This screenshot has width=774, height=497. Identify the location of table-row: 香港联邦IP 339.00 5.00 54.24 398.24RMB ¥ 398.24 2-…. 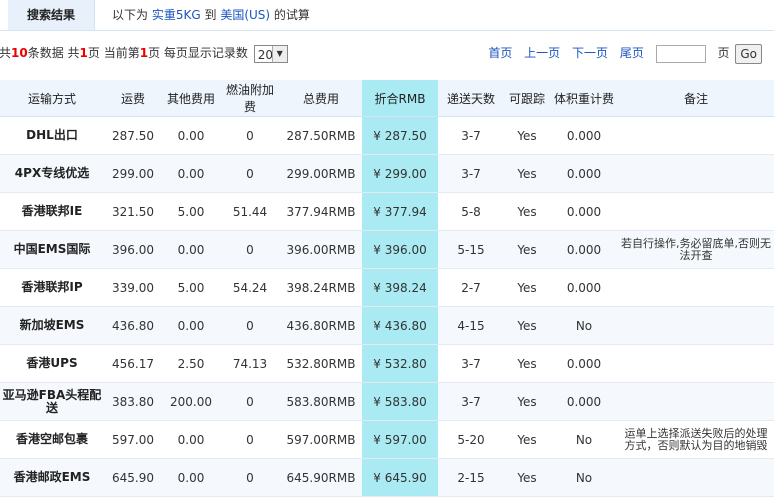
(387, 287).